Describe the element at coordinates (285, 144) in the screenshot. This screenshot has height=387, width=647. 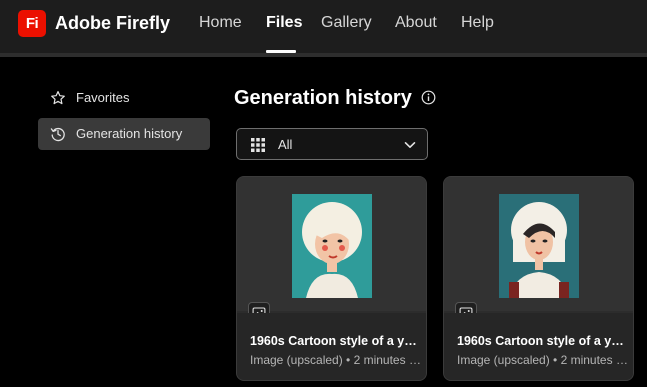
I see `filter-selected-value: All` at that location.